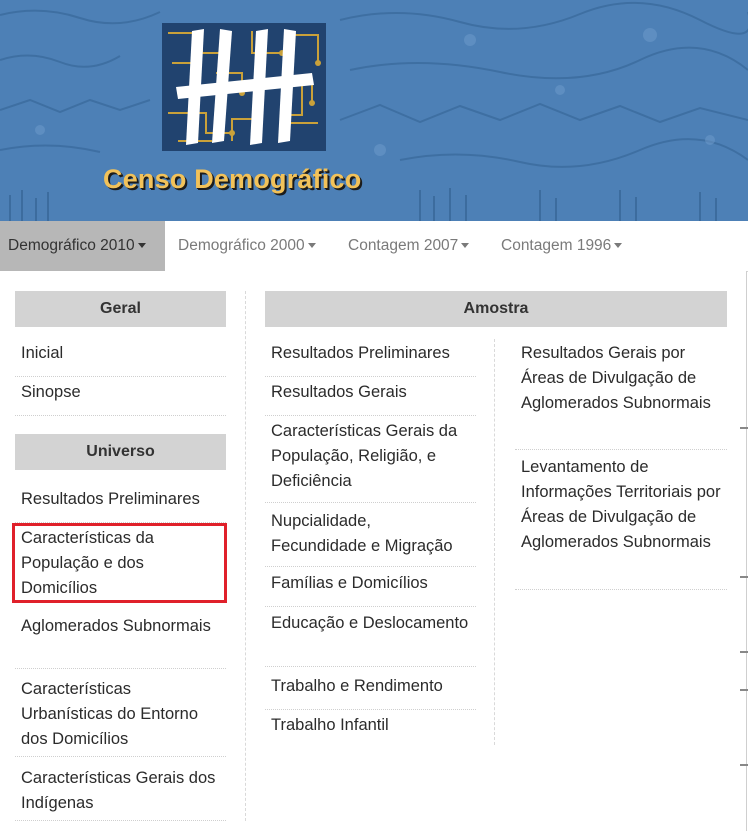 The height and width of the screenshot is (831, 748). I want to click on tab-label: Demográfico 2010, so click(71, 245).